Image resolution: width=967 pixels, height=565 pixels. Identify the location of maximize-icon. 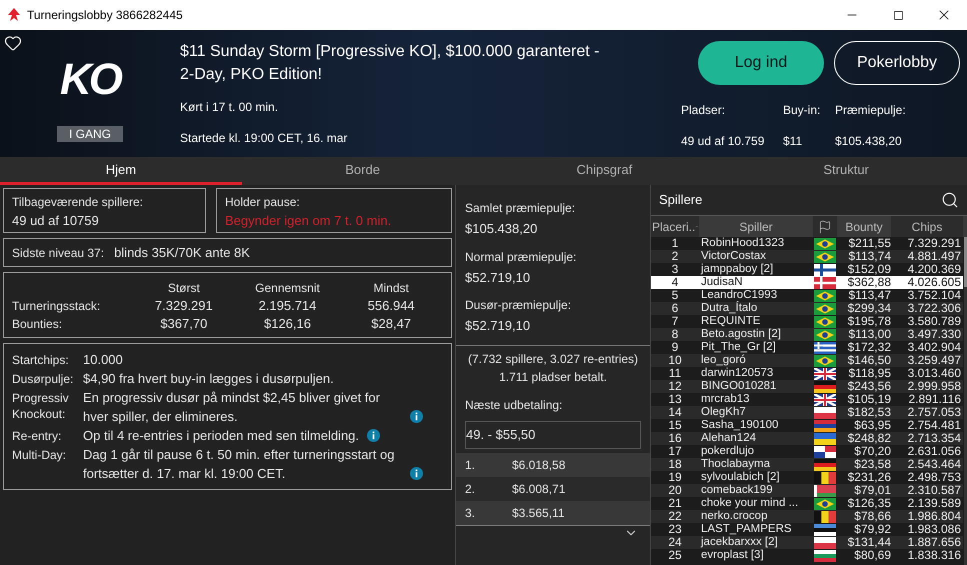
(898, 15).